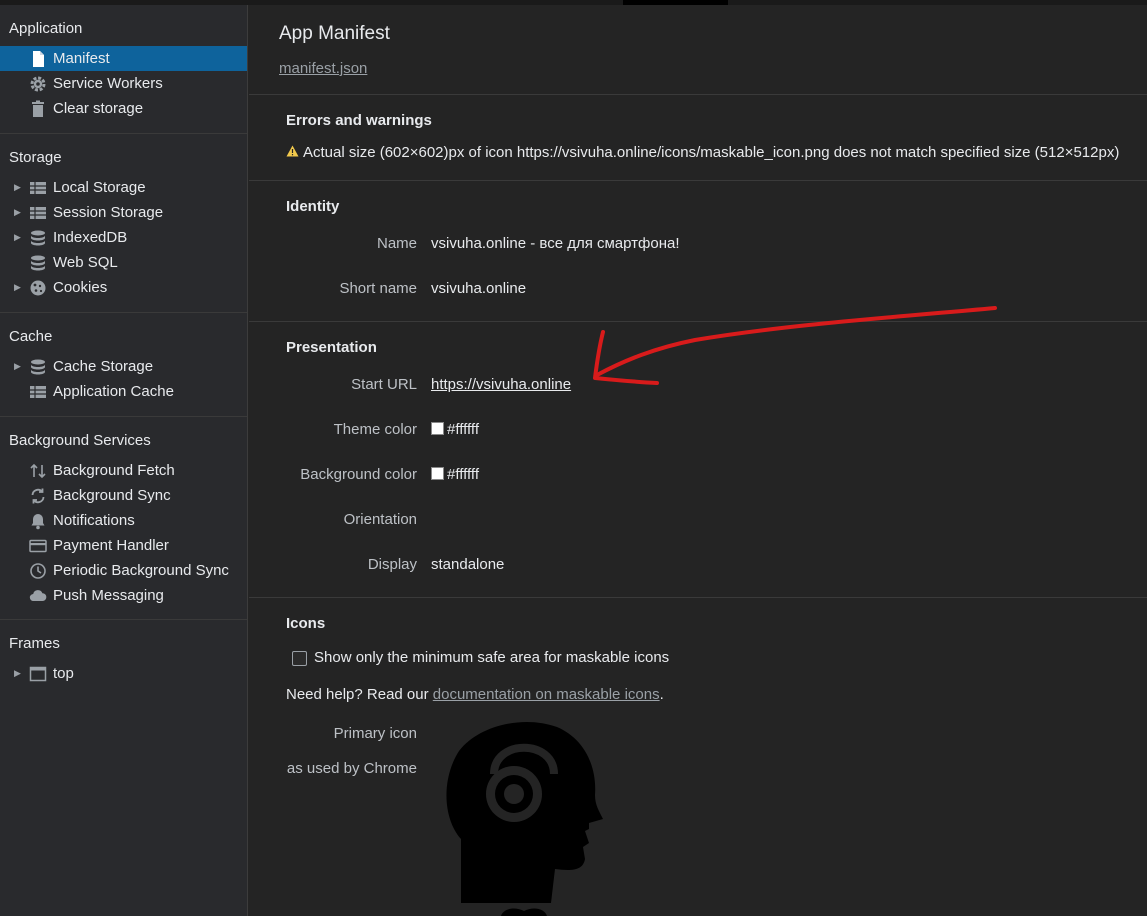 This screenshot has height=916, width=1147. I want to click on sidebar-item-application-cache: Application Cache, so click(123, 391).